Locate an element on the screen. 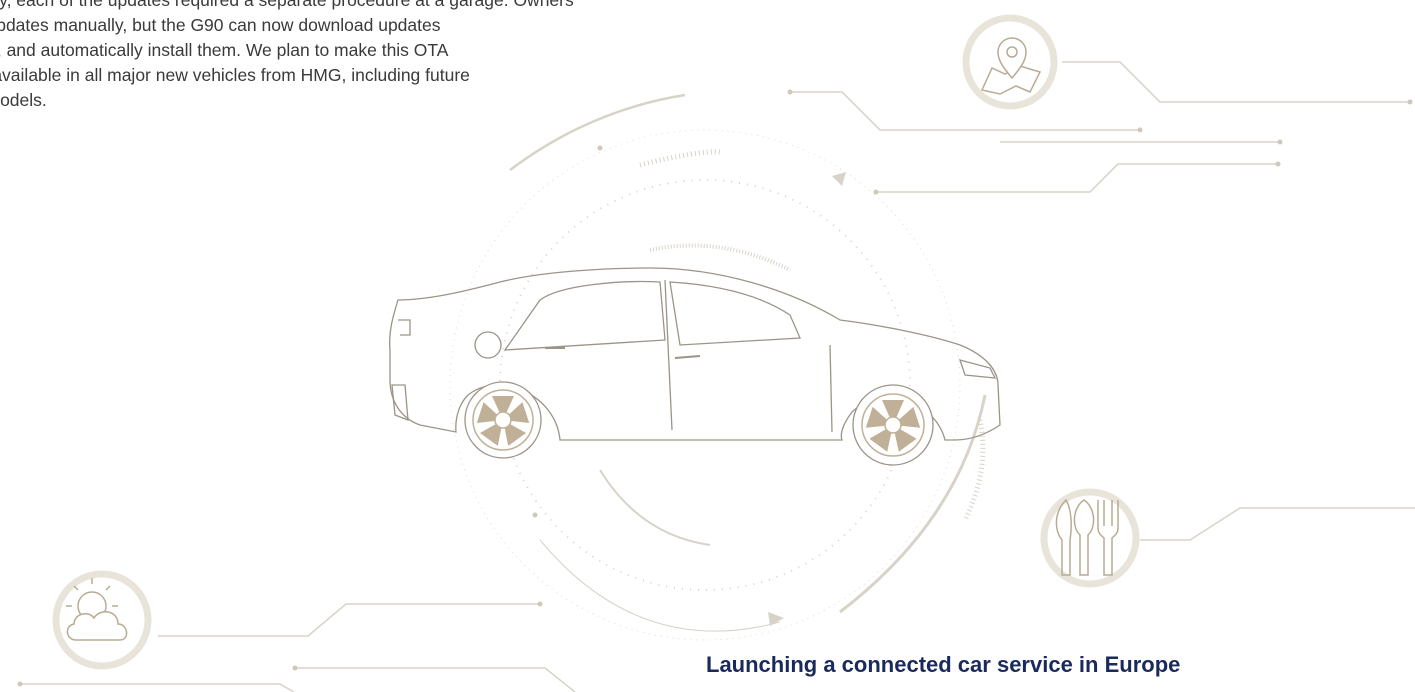  map-pin-icon is located at coordinates (1010, 62).